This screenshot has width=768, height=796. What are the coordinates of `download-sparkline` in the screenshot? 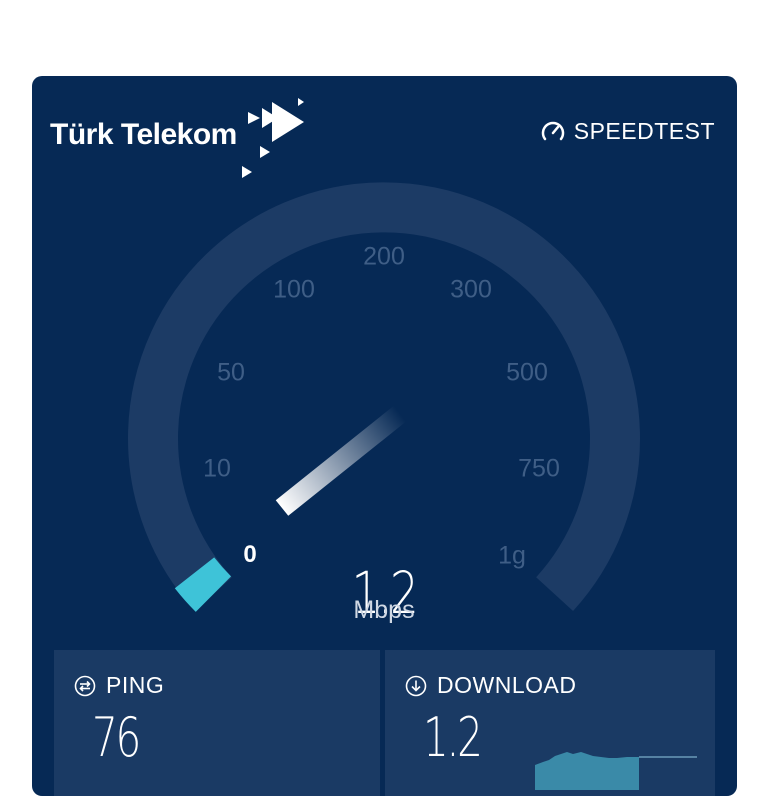 It's located at (616, 771).